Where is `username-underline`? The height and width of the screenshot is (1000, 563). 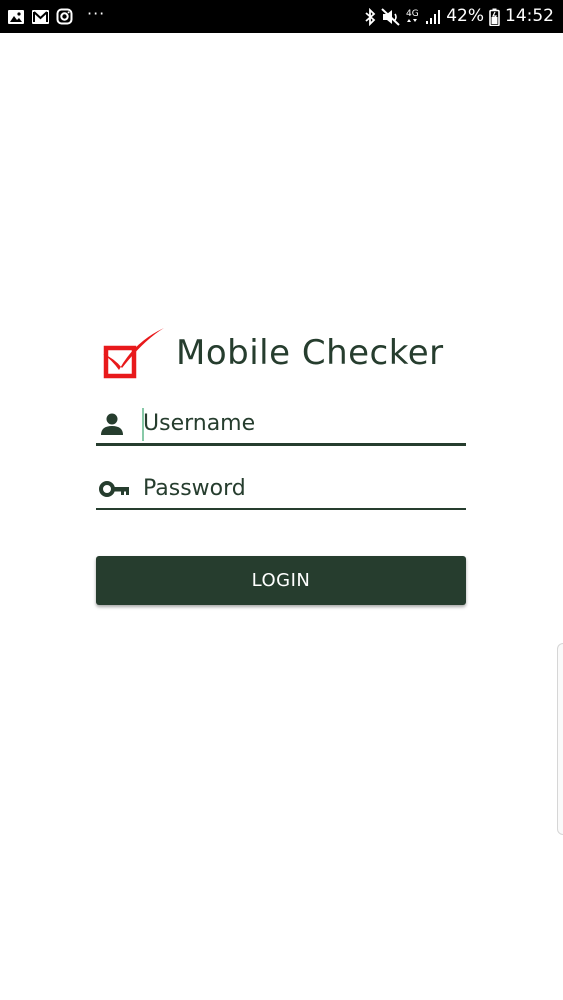
username-underline is located at coordinates (281, 444).